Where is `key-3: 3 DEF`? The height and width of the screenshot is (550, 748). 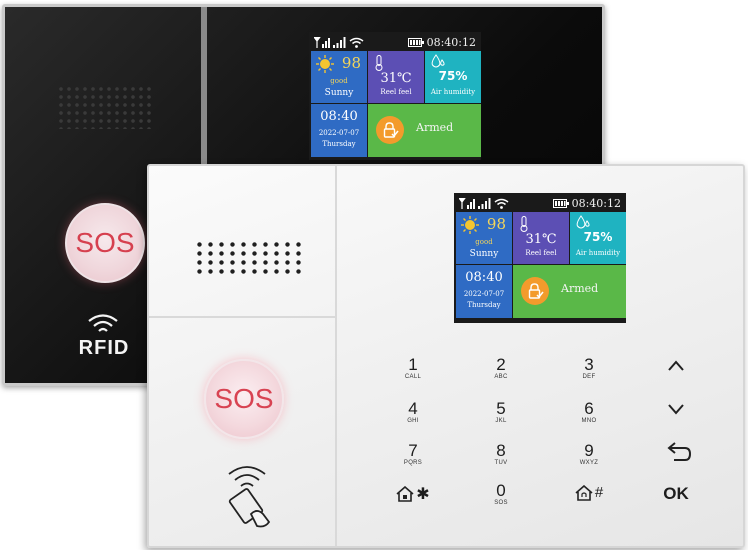
key-3: 3 DEF is located at coordinates (589, 368).